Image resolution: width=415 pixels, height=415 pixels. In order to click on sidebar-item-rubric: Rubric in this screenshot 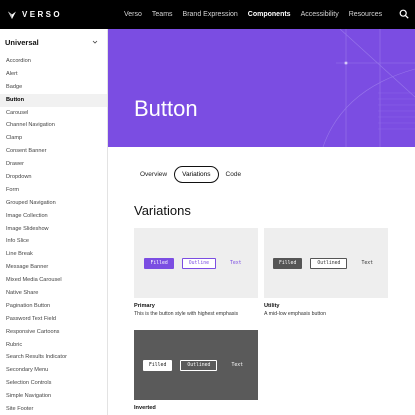, I will do `click(53, 345)`.